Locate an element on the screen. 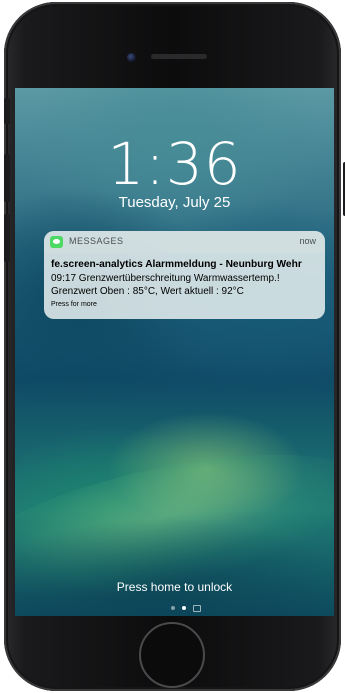 Image resolution: width=345 pixels, height=693 pixels. front-camera is located at coordinates (131, 57).